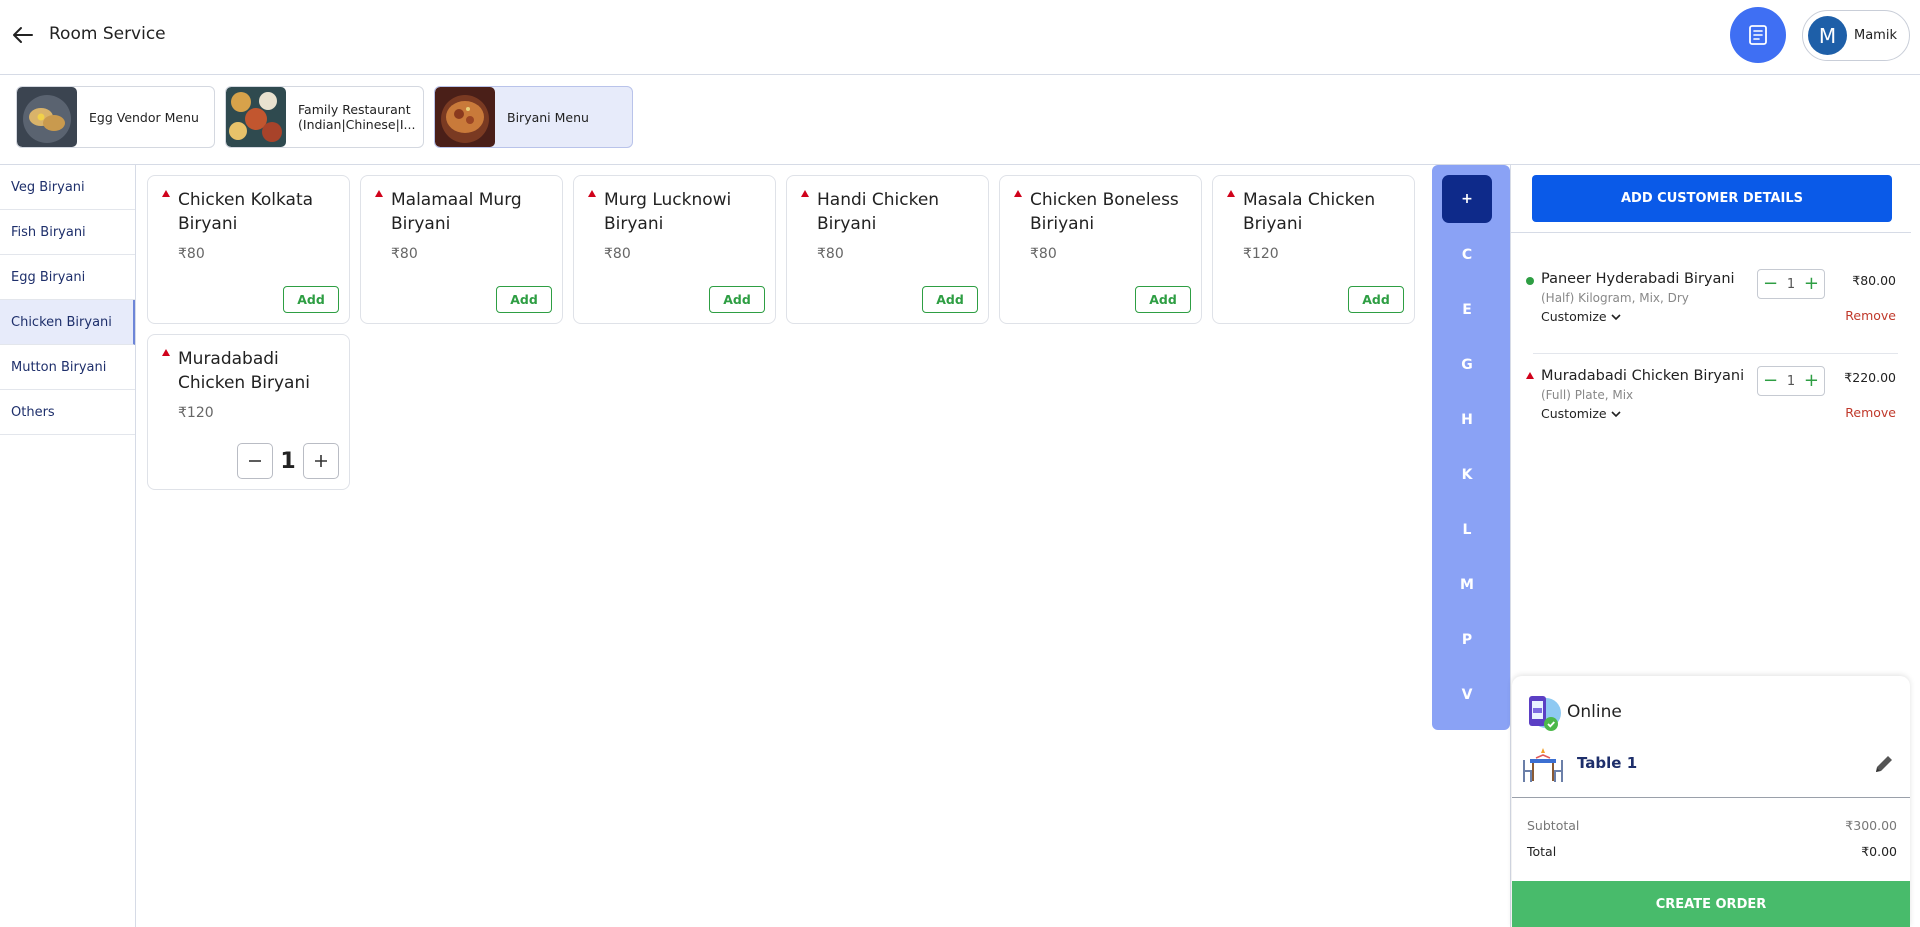 This screenshot has width=1920, height=927. I want to click on item-name: Malamaal Murg Biryani, so click(456, 212).